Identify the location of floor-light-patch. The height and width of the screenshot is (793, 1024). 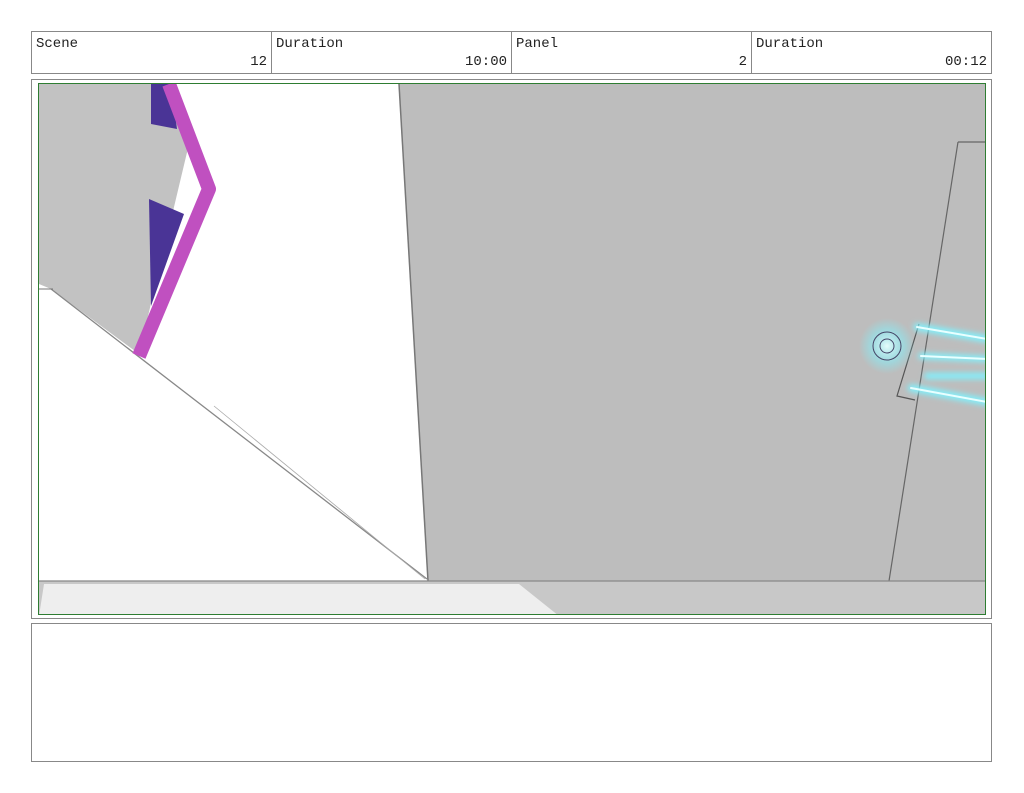
(298, 599).